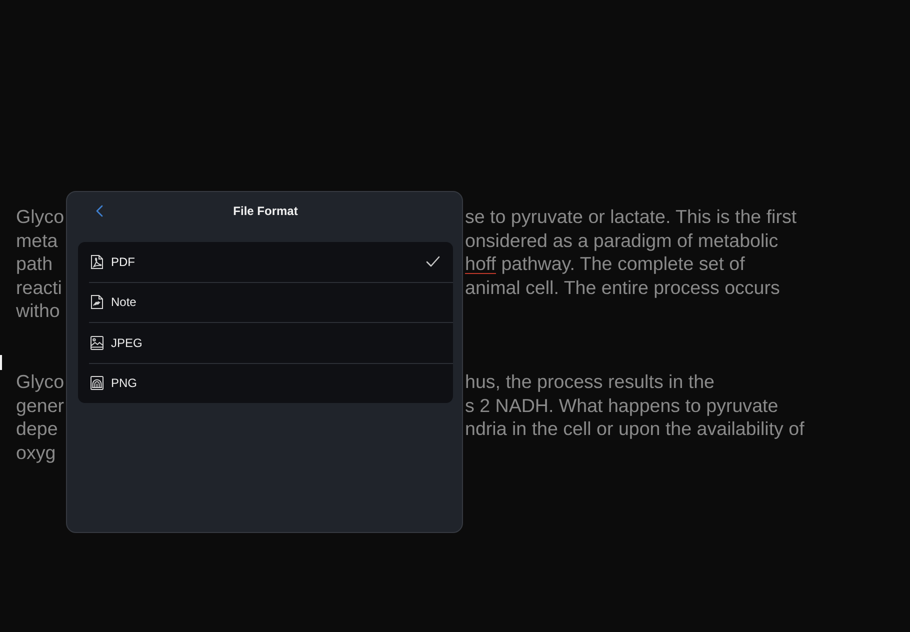  I want to click on handwritten-note-icon, so click(97, 302).